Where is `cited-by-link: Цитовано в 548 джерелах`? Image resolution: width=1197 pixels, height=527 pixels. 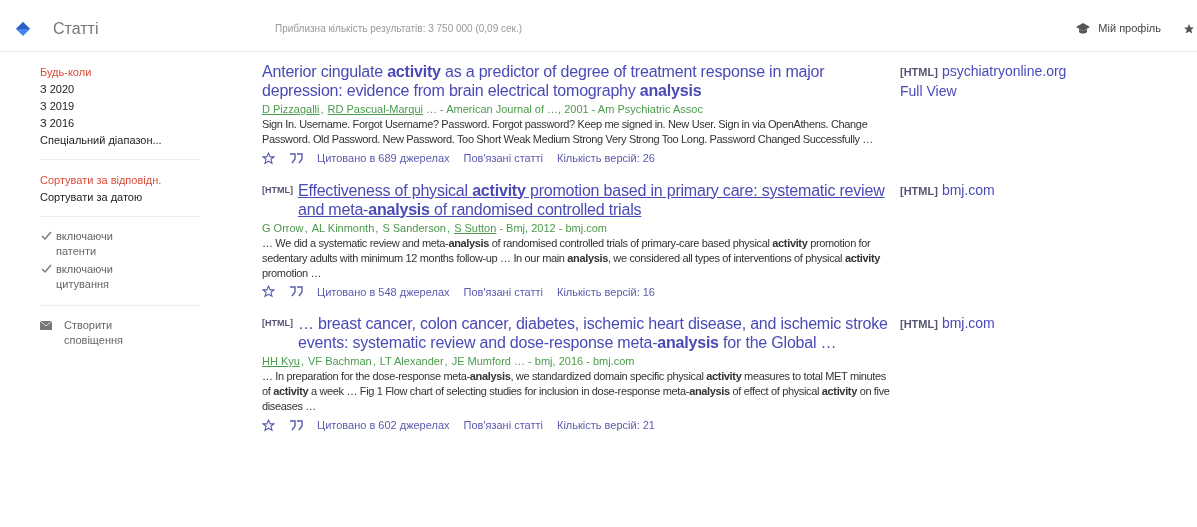 cited-by-link: Цитовано в 548 джерелах is located at coordinates (383, 291).